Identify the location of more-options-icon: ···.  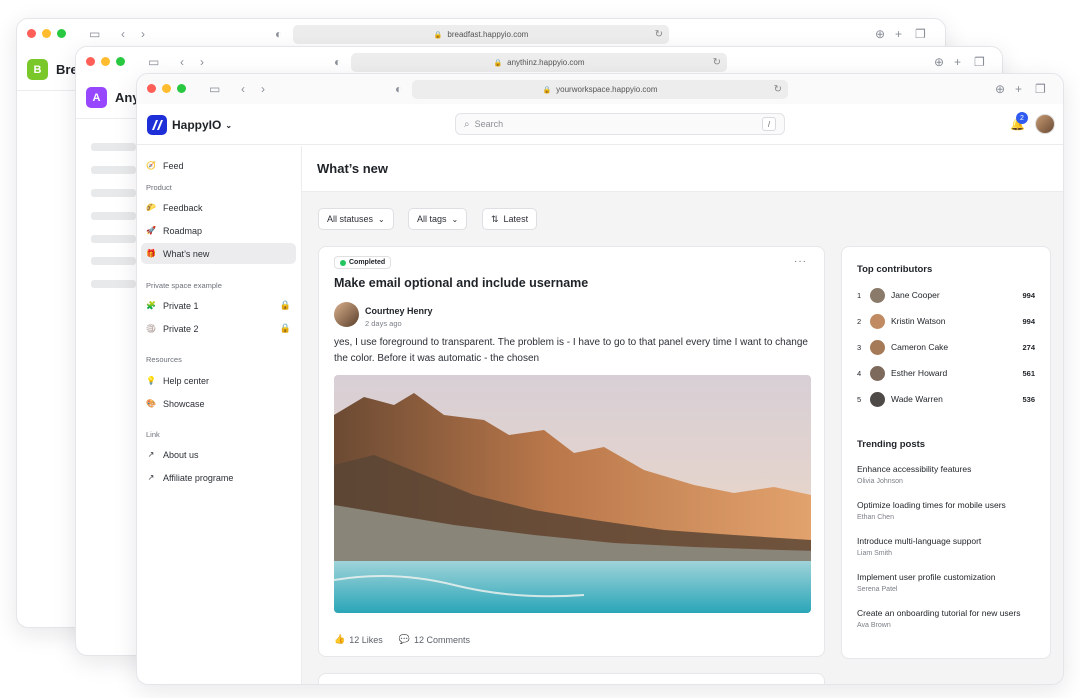
(800, 261).